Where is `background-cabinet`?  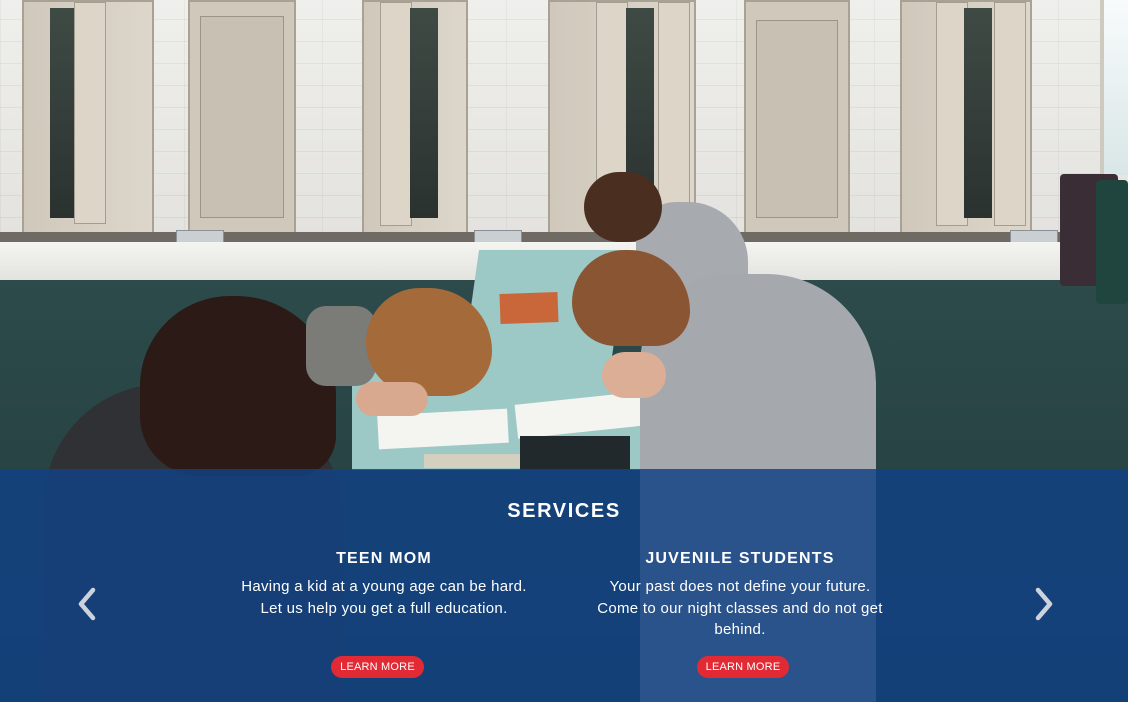
background-cabinet is located at coordinates (1112, 242).